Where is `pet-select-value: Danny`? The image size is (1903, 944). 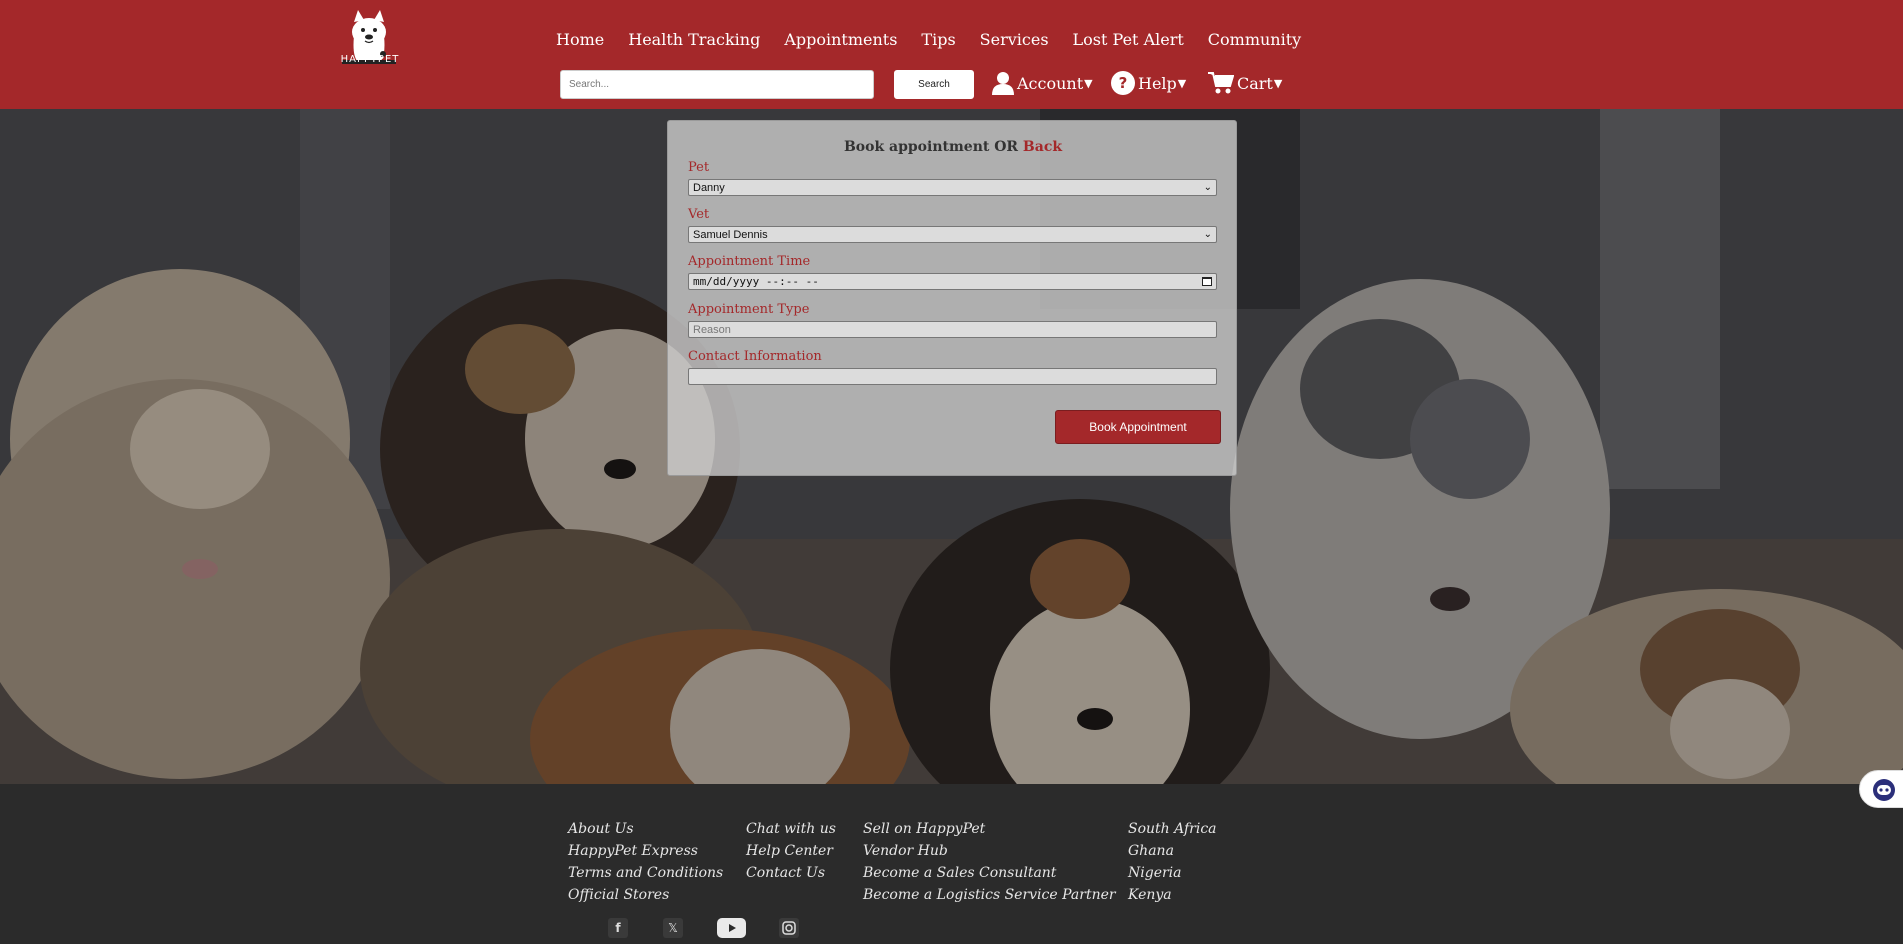
pet-select-value: Danny is located at coordinates (709, 187).